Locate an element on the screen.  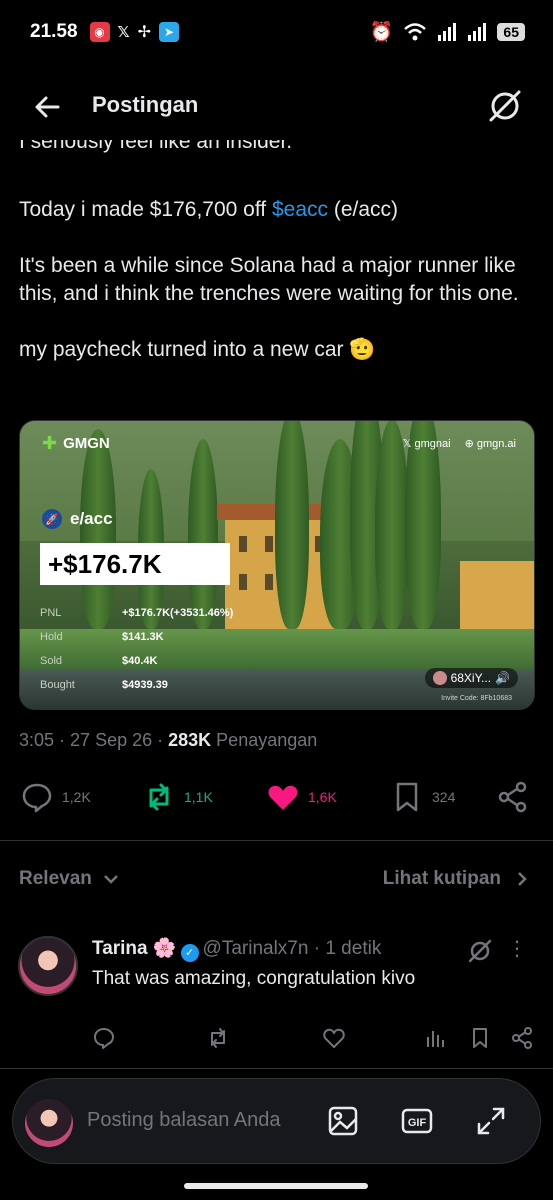
gmgn-links: 𝕏 gmgnai ⊕ gmgn.ai is located at coordinates (459, 443).